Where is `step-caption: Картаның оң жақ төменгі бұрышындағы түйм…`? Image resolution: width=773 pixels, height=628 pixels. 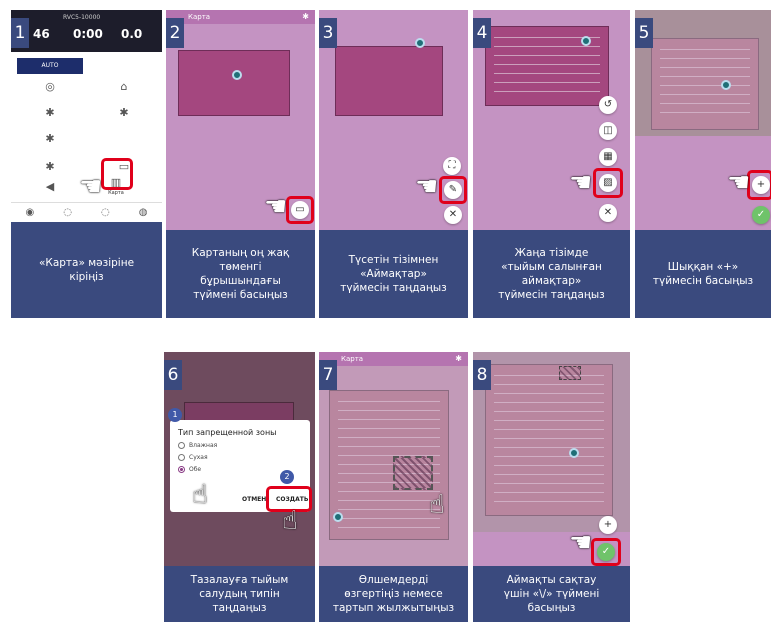
step-caption: Картаның оң жақ төменгі бұрышындағы түйм… is located at coordinates (240, 274).